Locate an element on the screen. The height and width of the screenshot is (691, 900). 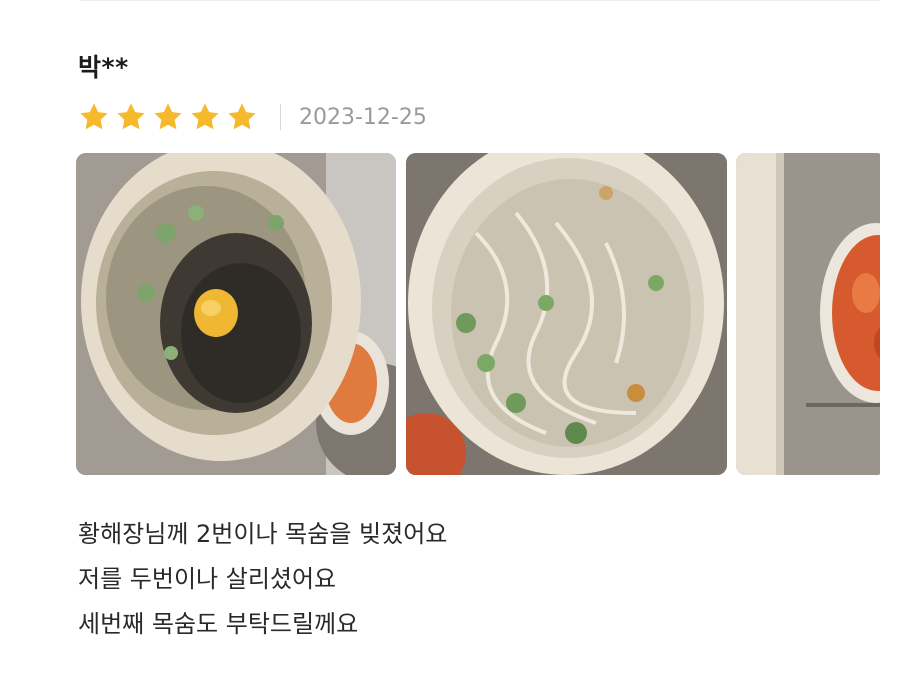
review-meta: 2023-12-25 is located at coordinates (252, 117).